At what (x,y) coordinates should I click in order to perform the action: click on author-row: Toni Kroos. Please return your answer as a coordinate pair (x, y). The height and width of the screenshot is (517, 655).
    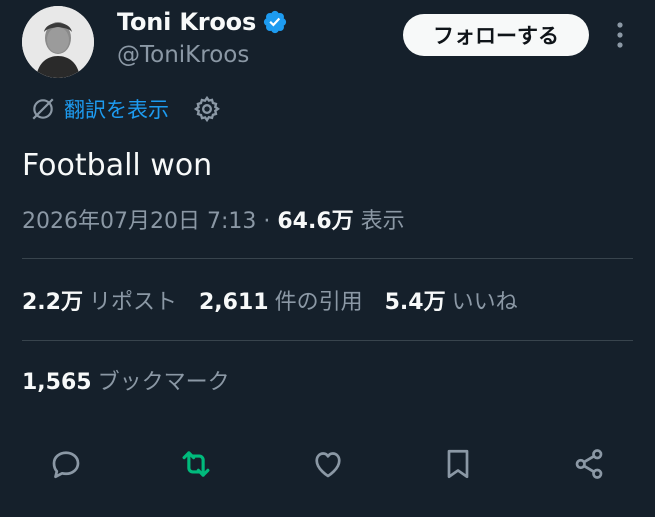
    Looking at the image, I should click on (202, 22).